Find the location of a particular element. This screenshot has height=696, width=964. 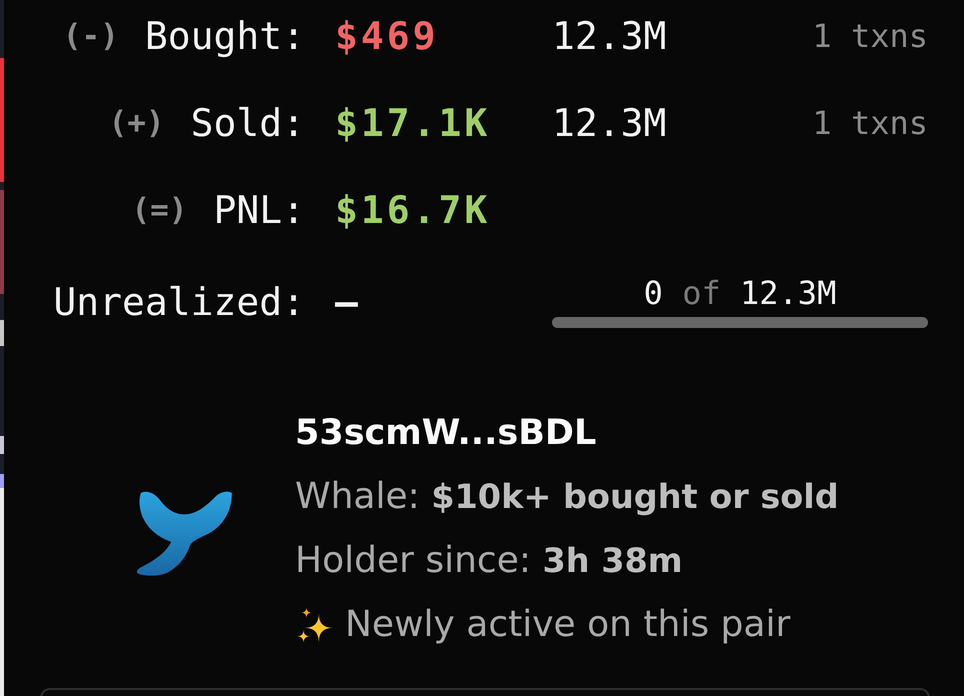

row-label: PNL: is located at coordinates (259, 210).